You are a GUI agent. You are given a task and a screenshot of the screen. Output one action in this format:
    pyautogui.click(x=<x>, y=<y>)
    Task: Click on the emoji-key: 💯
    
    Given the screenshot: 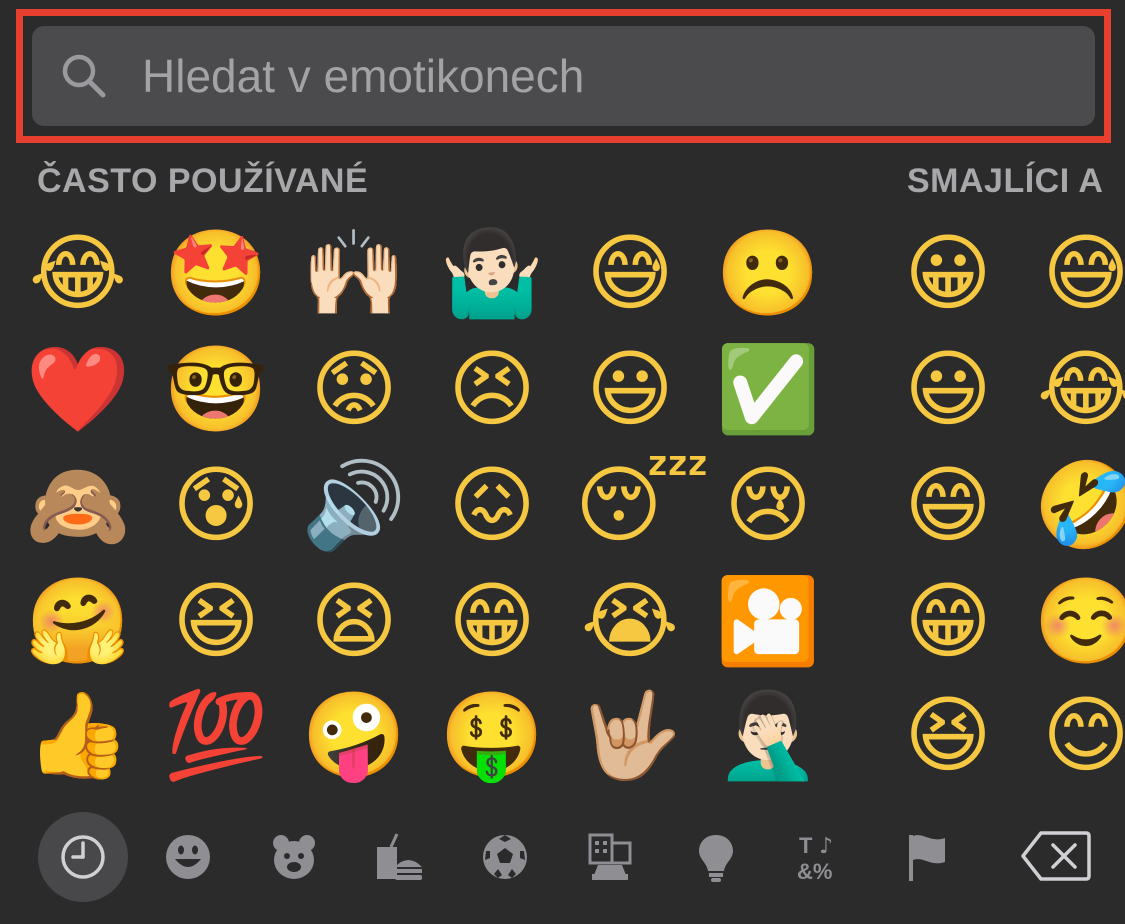 What is the action you would take?
    pyautogui.click(x=216, y=735)
    